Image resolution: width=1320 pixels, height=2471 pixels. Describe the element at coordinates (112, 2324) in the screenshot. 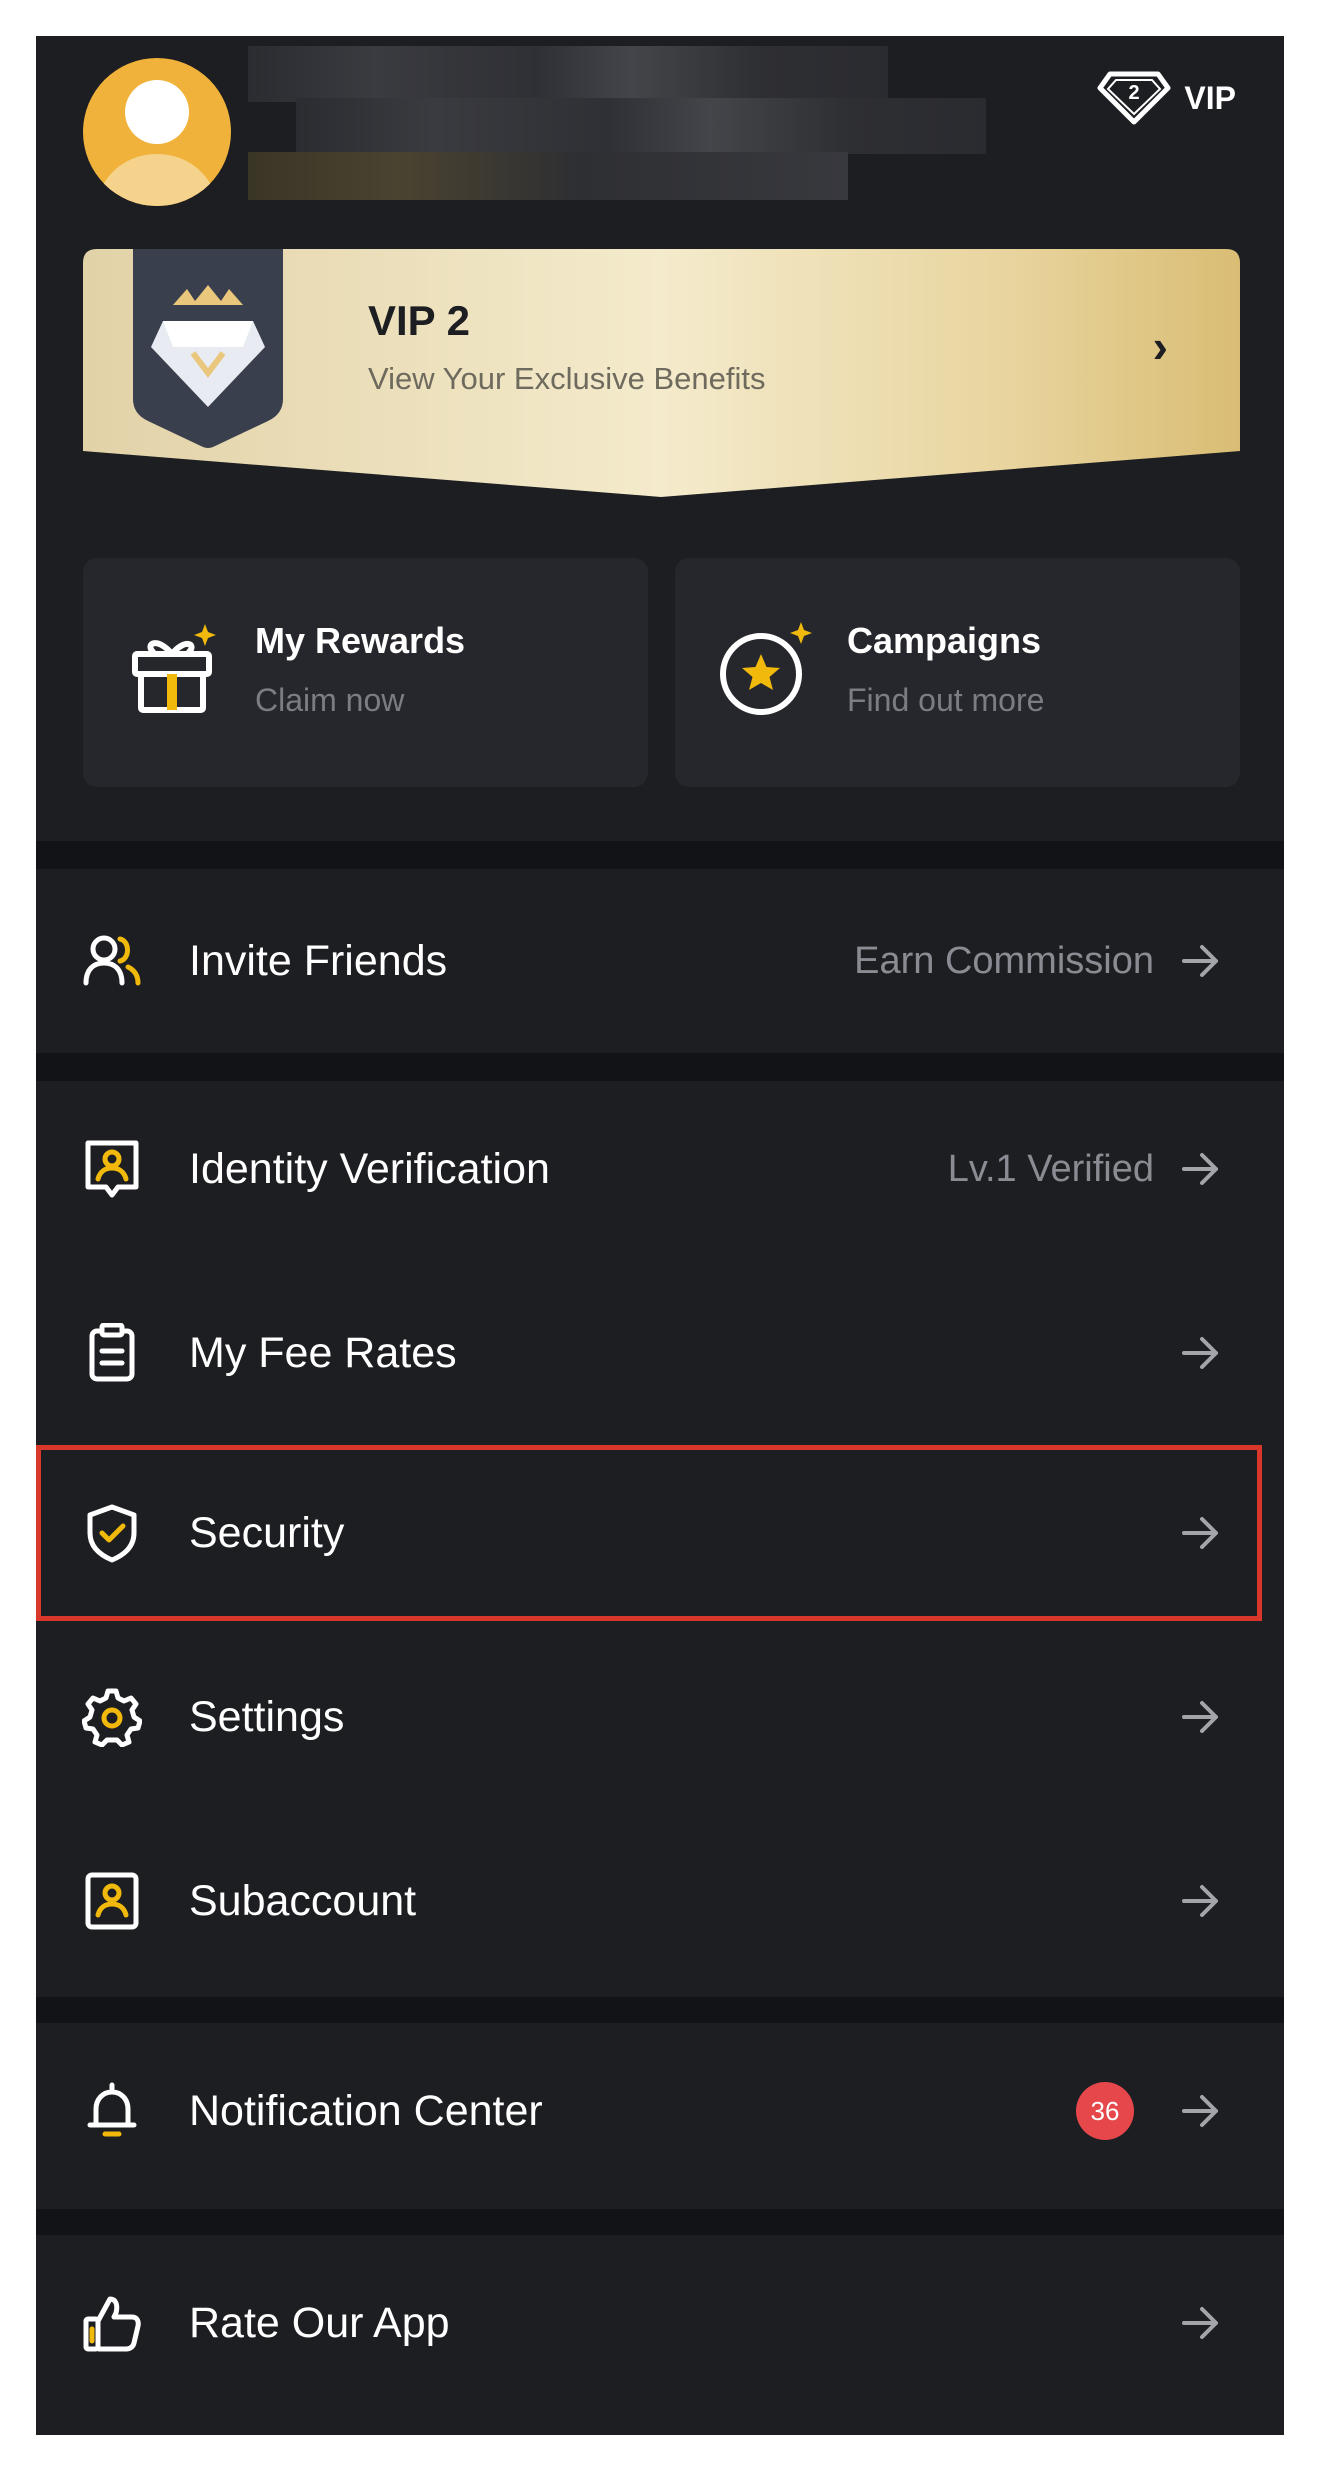

I see `thumbs-up-icon` at that location.